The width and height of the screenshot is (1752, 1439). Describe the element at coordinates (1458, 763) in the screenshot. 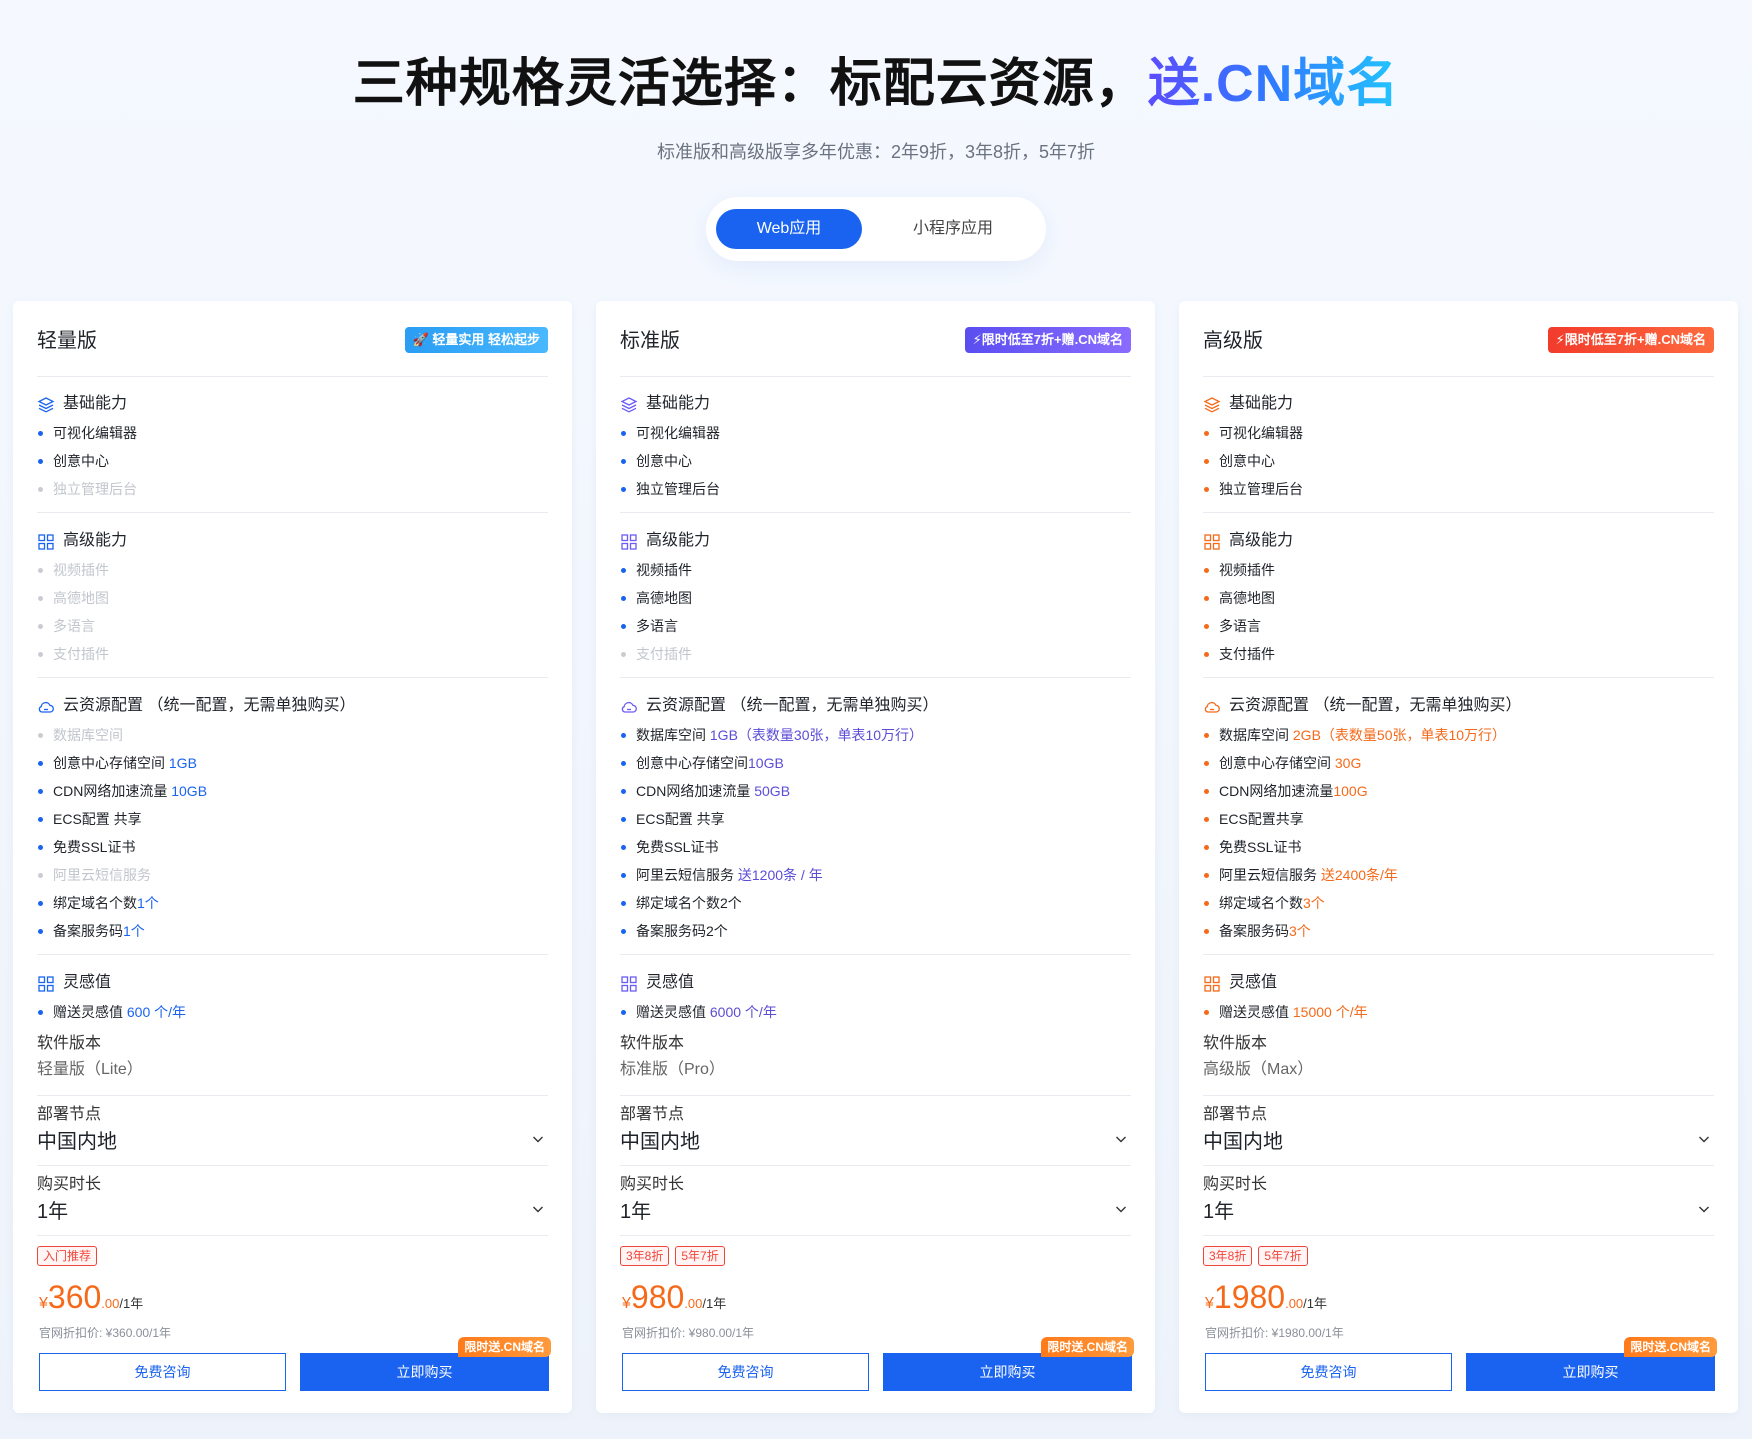

I see `feature-item: 创意中心存储空间 30G` at that location.